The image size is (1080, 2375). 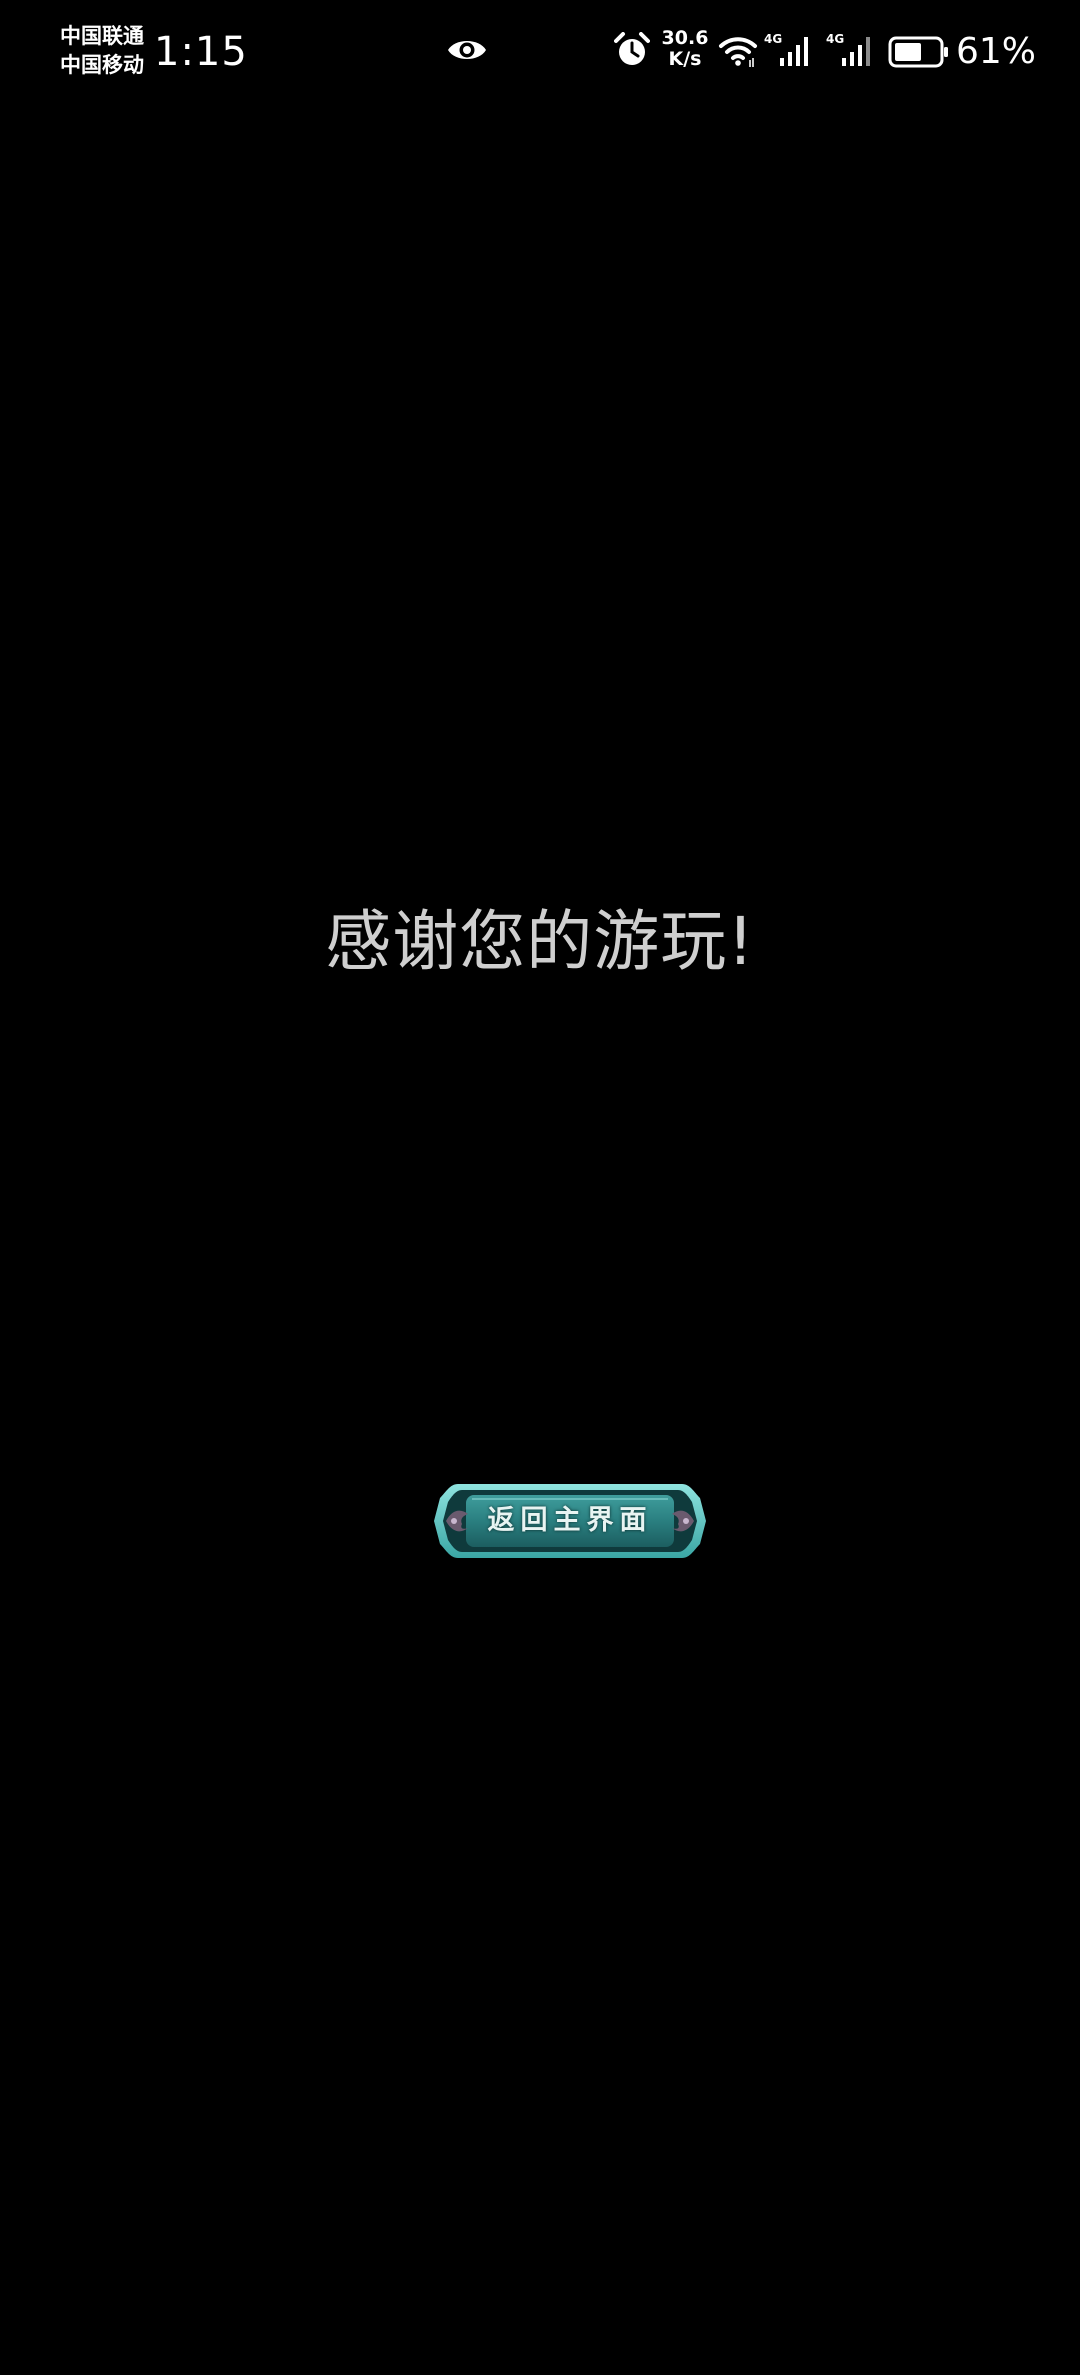 What do you see at coordinates (632, 50) in the screenshot?
I see `alarm-icon` at bounding box center [632, 50].